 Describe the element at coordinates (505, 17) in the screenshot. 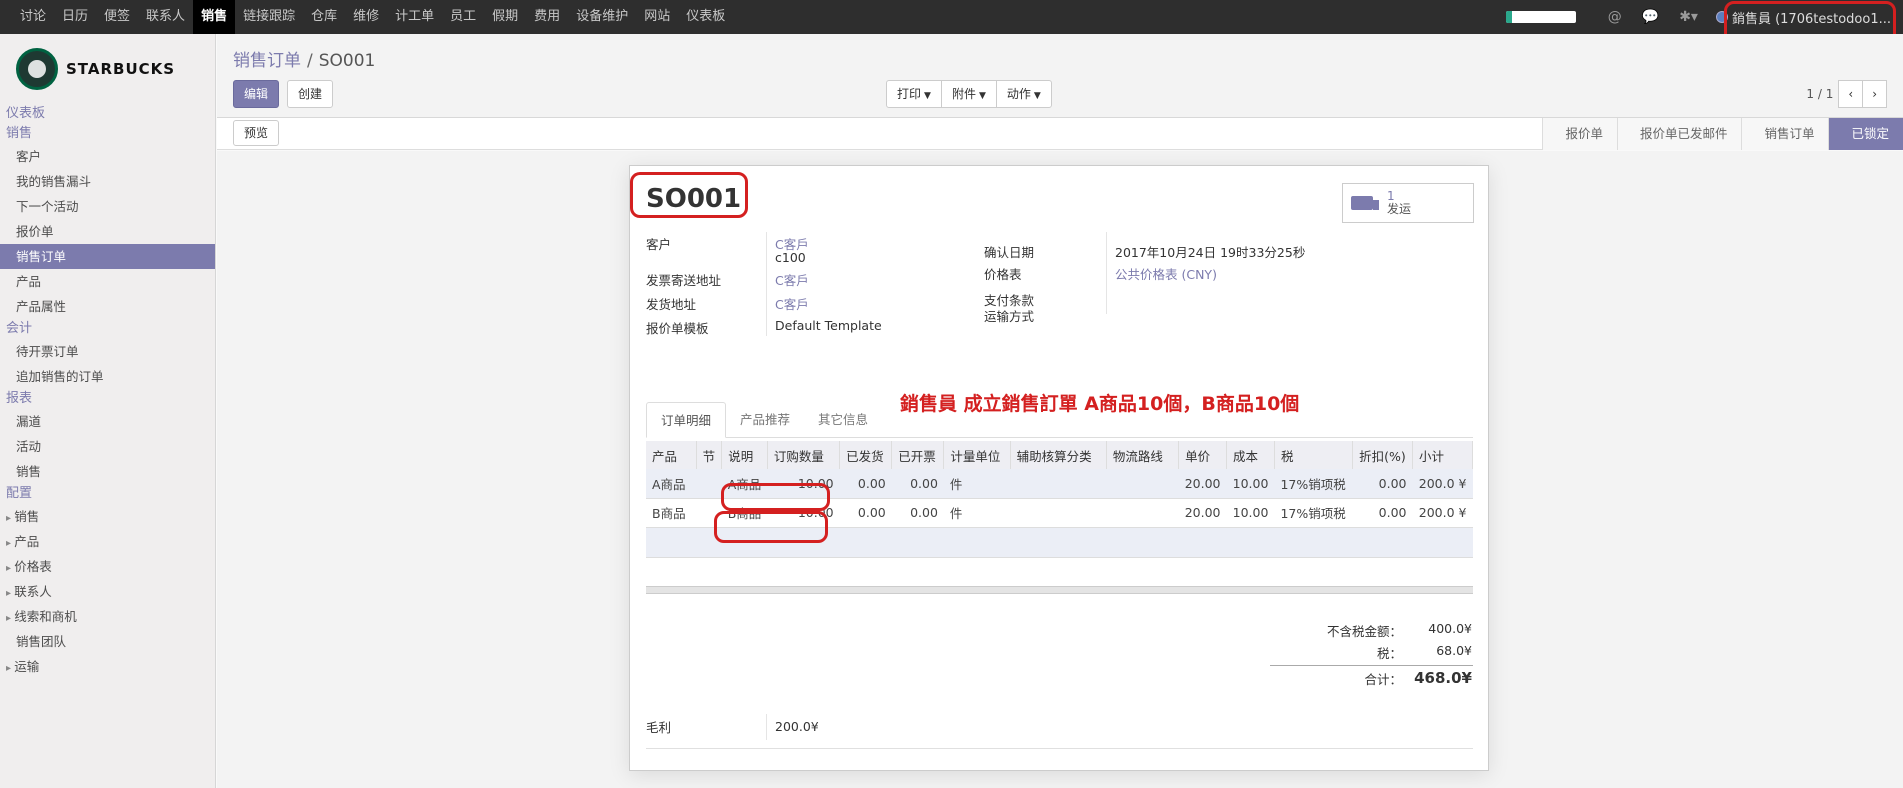

I see `top-menu-item: 假期` at that location.